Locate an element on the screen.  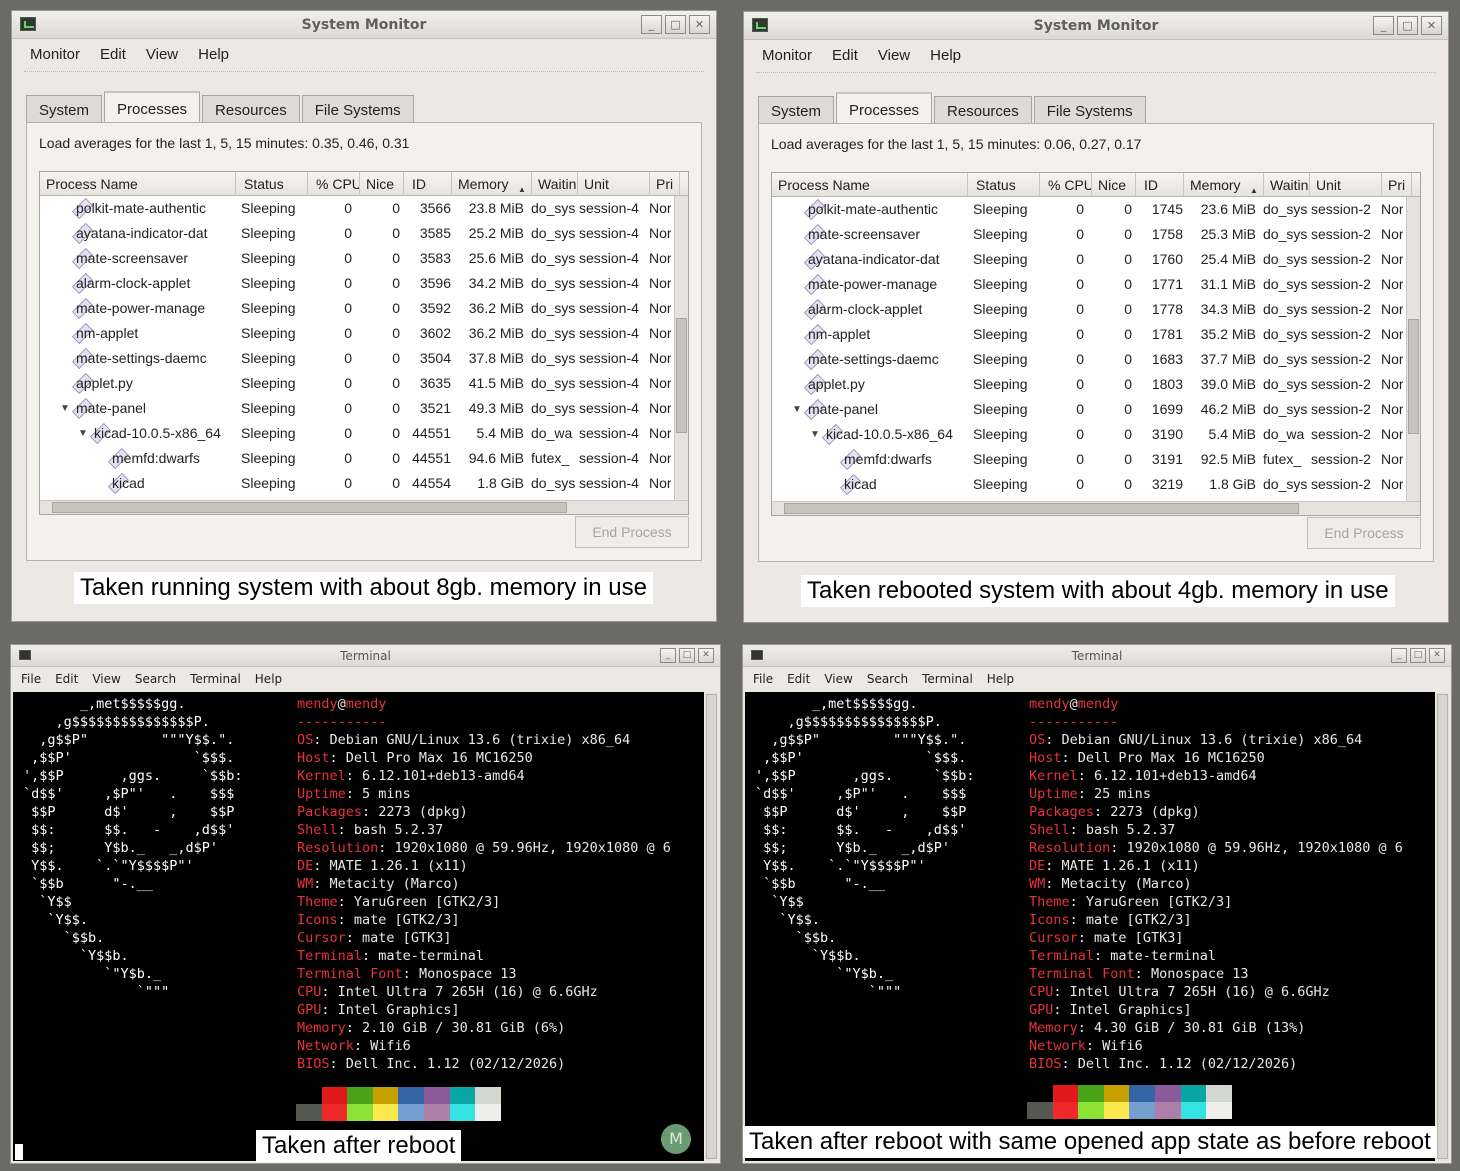
col-id: ID is located at coordinates (429, 184).